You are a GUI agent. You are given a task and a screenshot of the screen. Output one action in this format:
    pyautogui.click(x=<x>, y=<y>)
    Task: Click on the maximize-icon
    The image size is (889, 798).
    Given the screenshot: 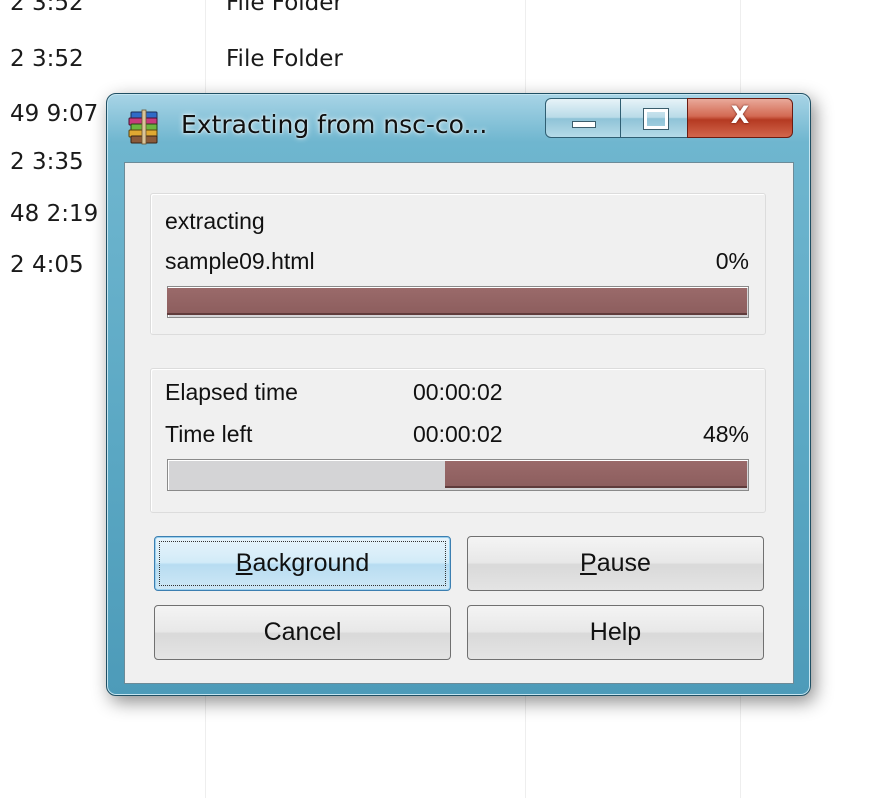 What is the action you would take?
    pyautogui.click(x=656, y=119)
    